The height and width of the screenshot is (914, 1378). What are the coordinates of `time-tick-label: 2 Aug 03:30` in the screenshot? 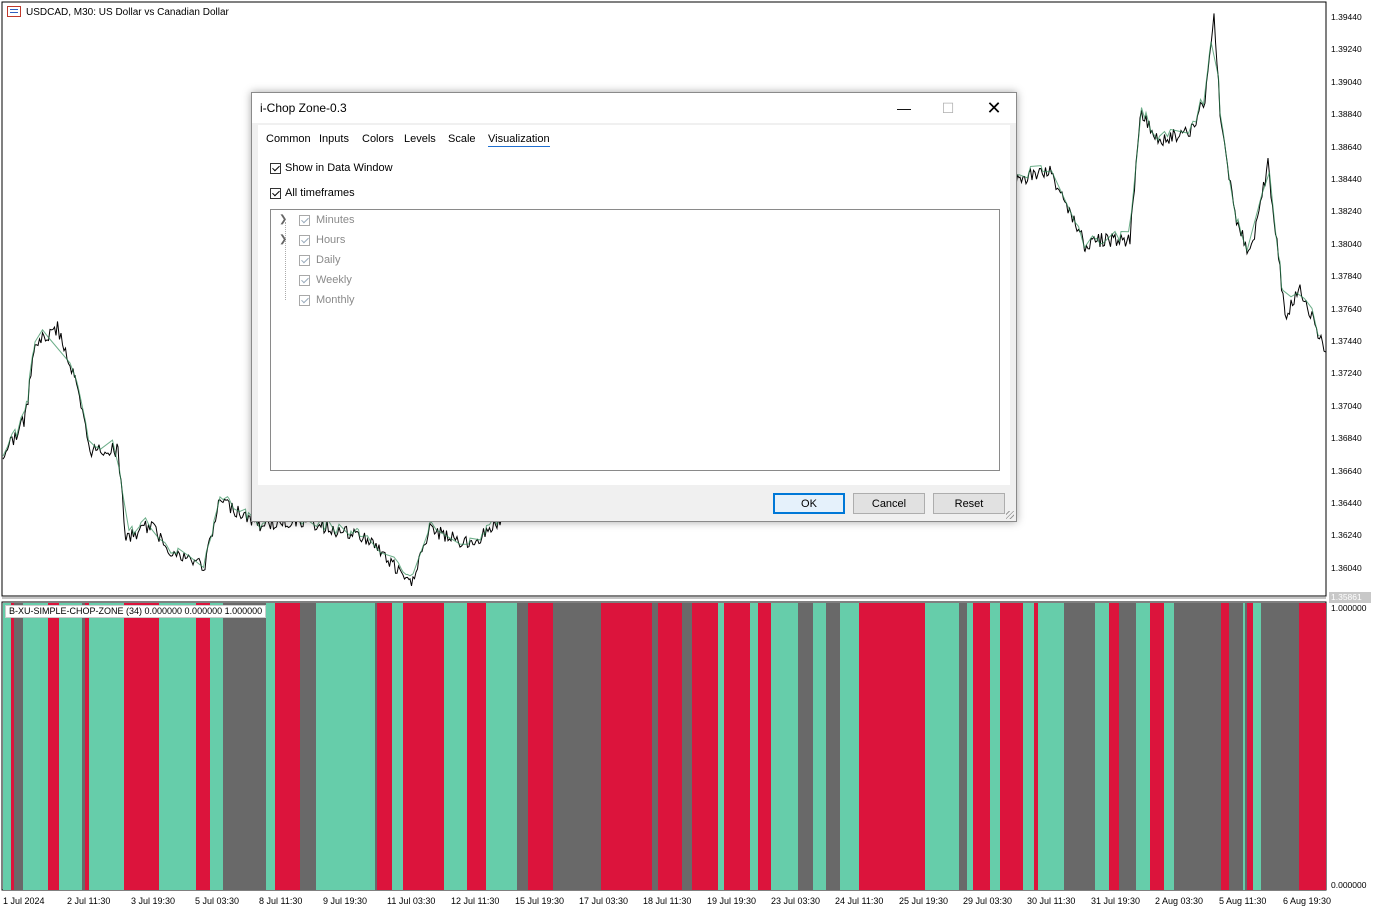 It's located at (1179, 901).